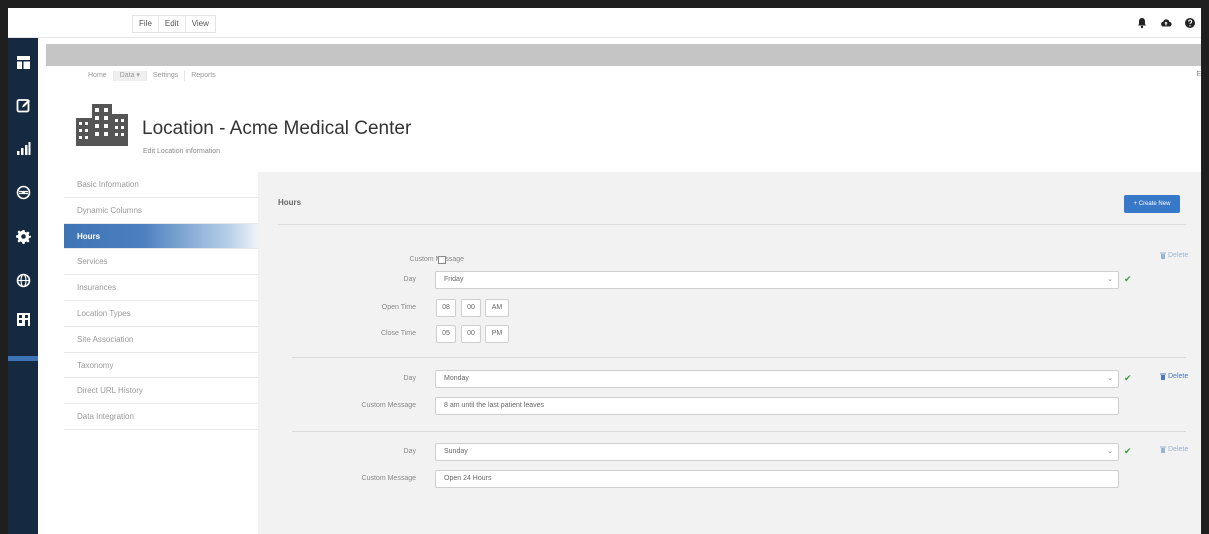 The width and height of the screenshot is (1209, 534). What do you see at coordinates (161, 417) in the screenshot?
I see `nav-data-integration: Data Integration` at bounding box center [161, 417].